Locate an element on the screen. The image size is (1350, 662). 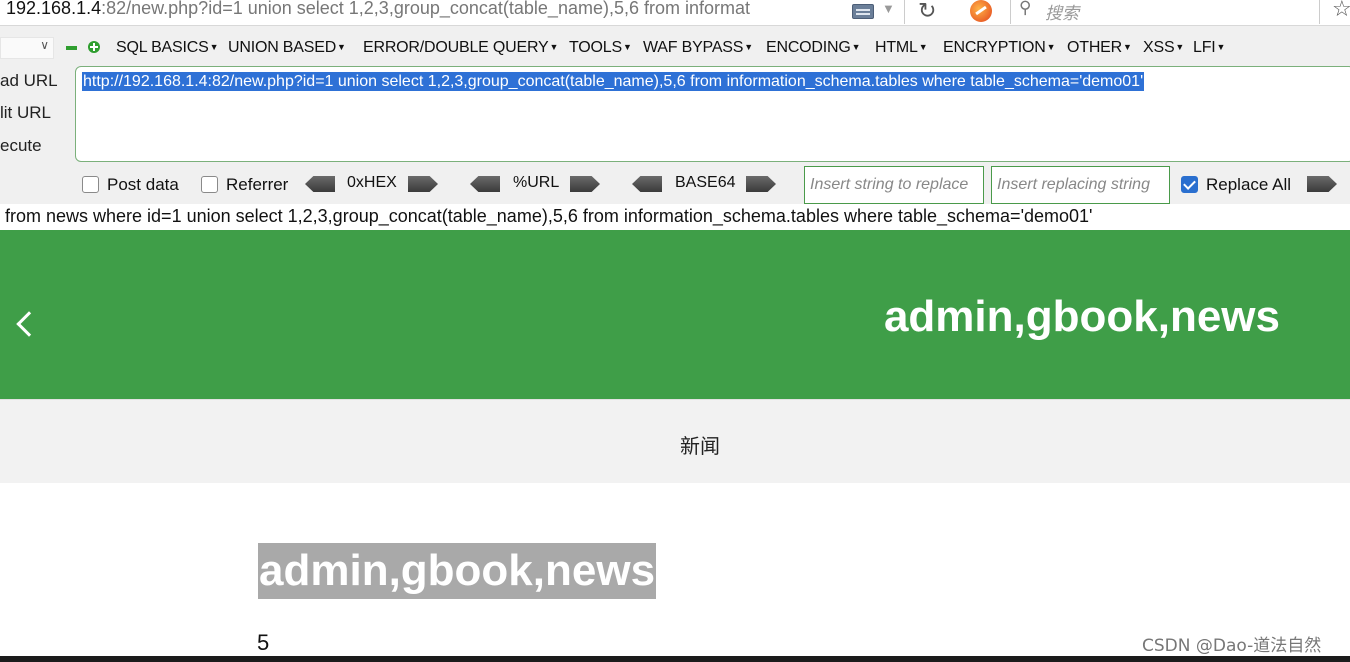
menu-label: ERROR/DOUBLE QUERY is located at coordinates (456, 47).